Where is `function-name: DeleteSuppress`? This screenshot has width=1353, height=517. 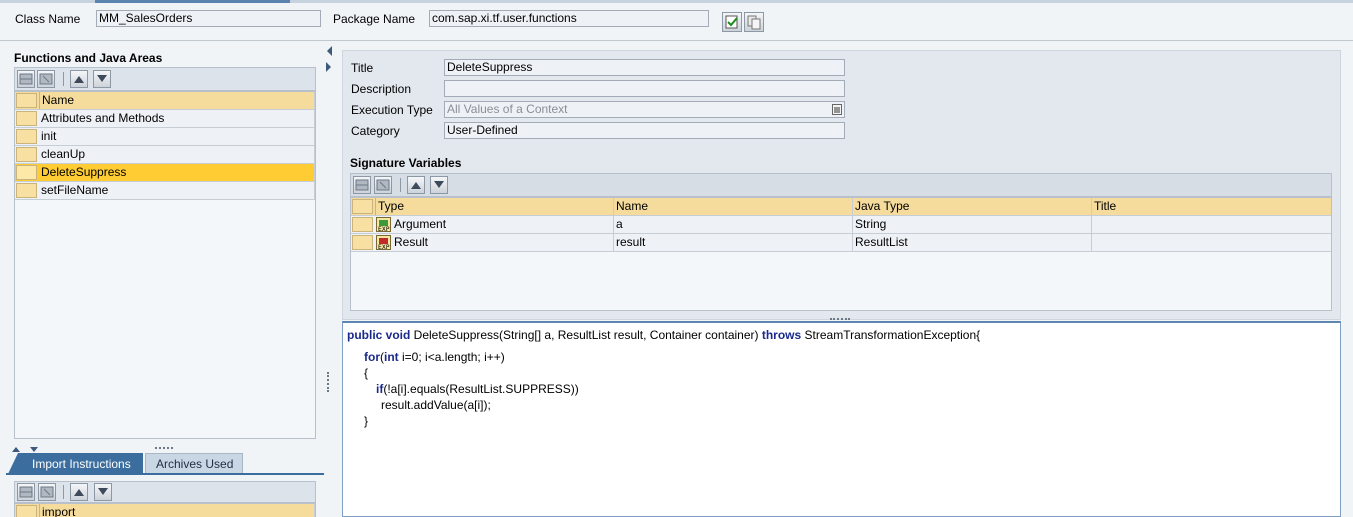
function-name: DeleteSuppress is located at coordinates (177, 172).